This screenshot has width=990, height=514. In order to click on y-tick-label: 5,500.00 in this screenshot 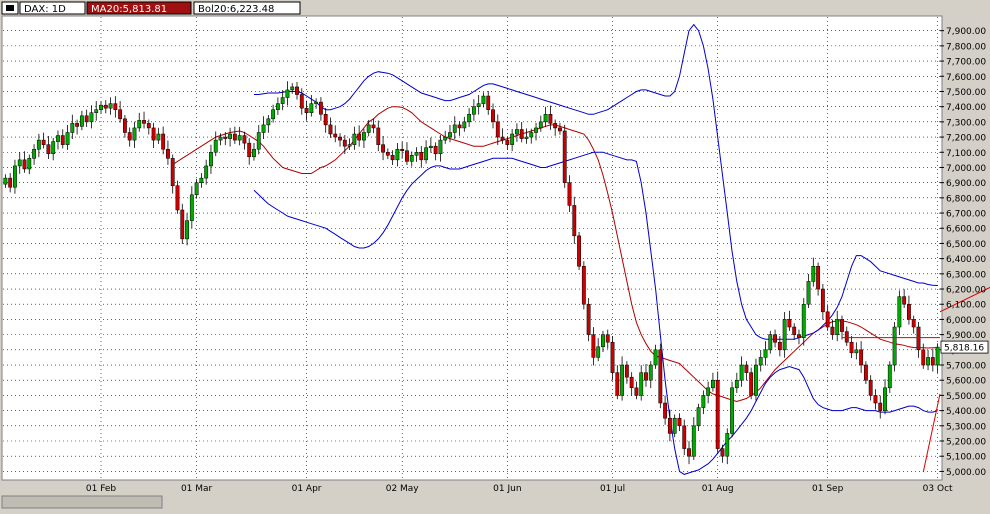, I will do `click(966, 397)`.